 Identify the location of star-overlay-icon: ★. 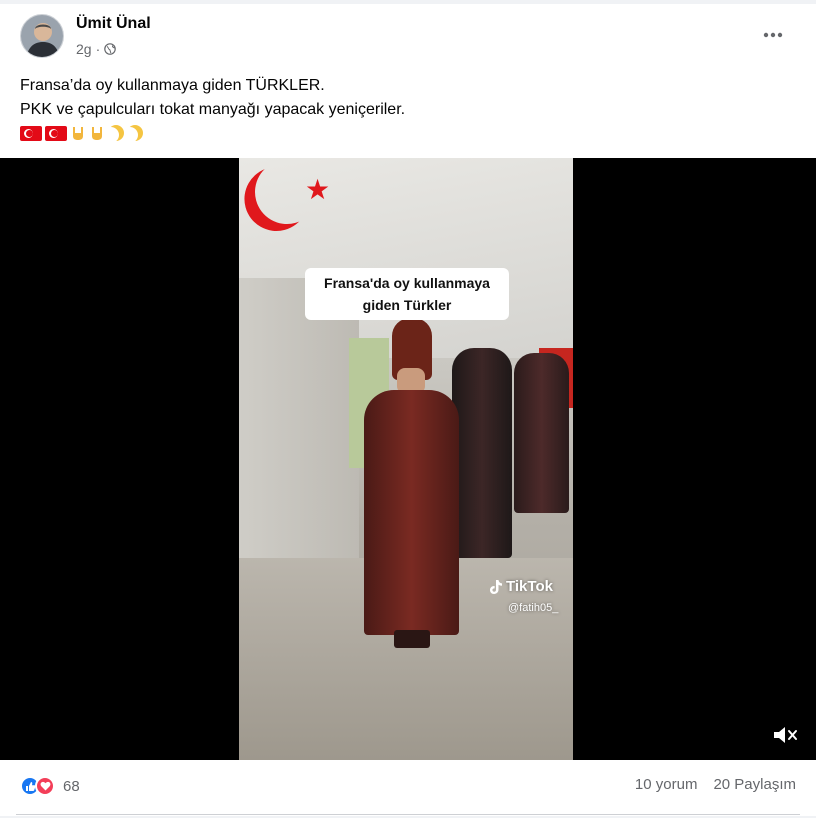
(318, 189).